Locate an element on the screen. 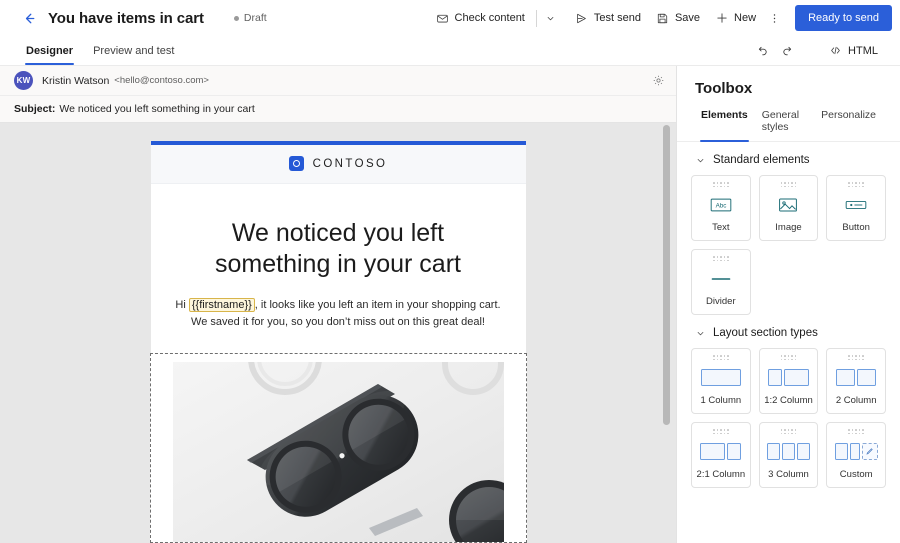  two-one-column-icon is located at coordinates (721, 451).